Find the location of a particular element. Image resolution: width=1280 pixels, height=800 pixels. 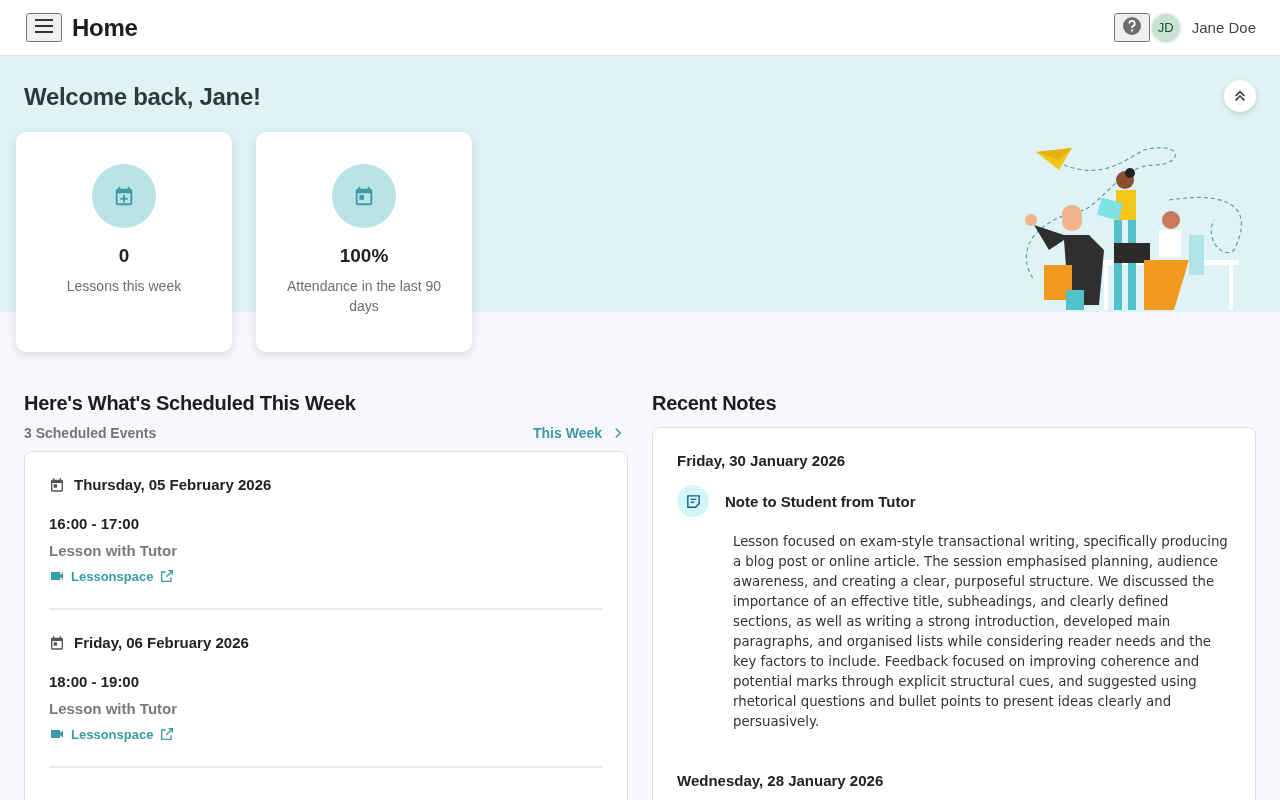

page-title: Home is located at coordinates (105, 27).